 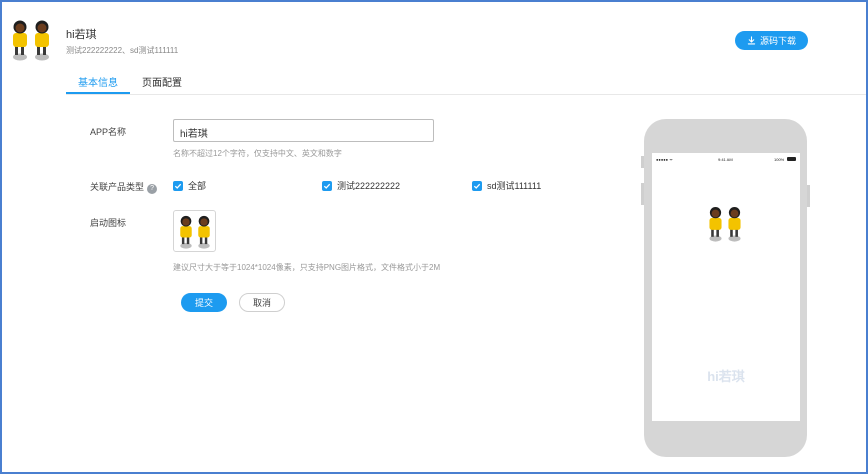 What do you see at coordinates (725, 224) in the screenshot?
I see `splash-logo-icon` at bounding box center [725, 224].